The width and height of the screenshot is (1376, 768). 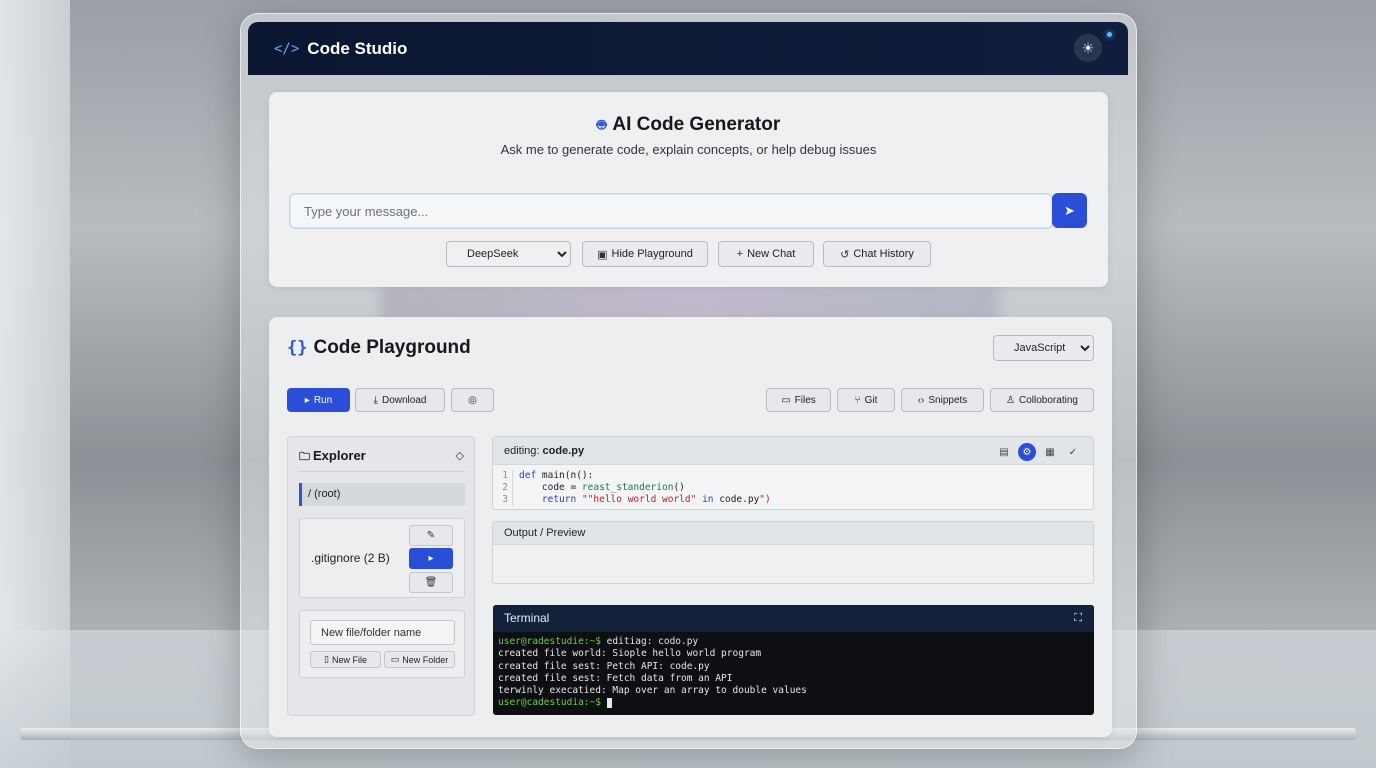 I want to click on document-icon: ▤, so click(x=1004, y=452).